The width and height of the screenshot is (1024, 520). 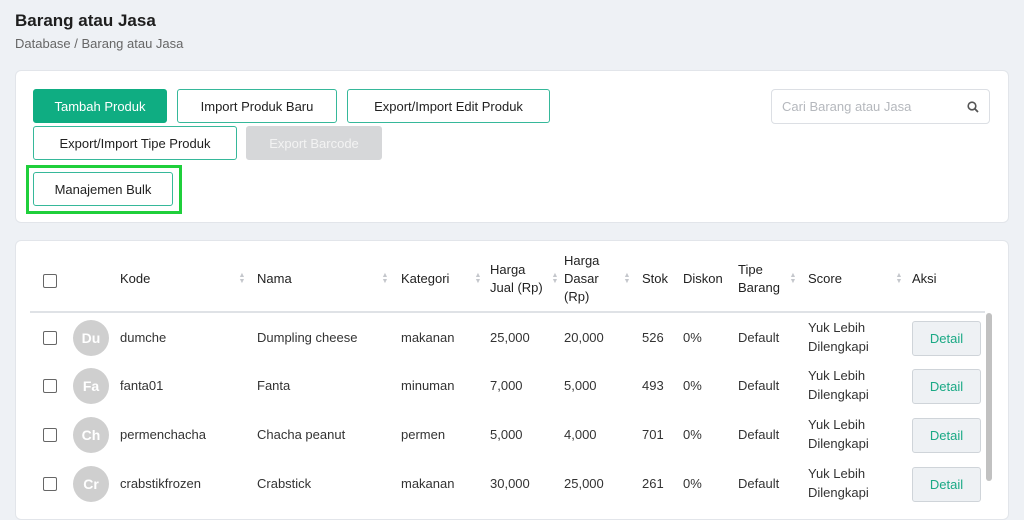 I want to click on cell-kode: permenchacha, so click(x=163, y=434).